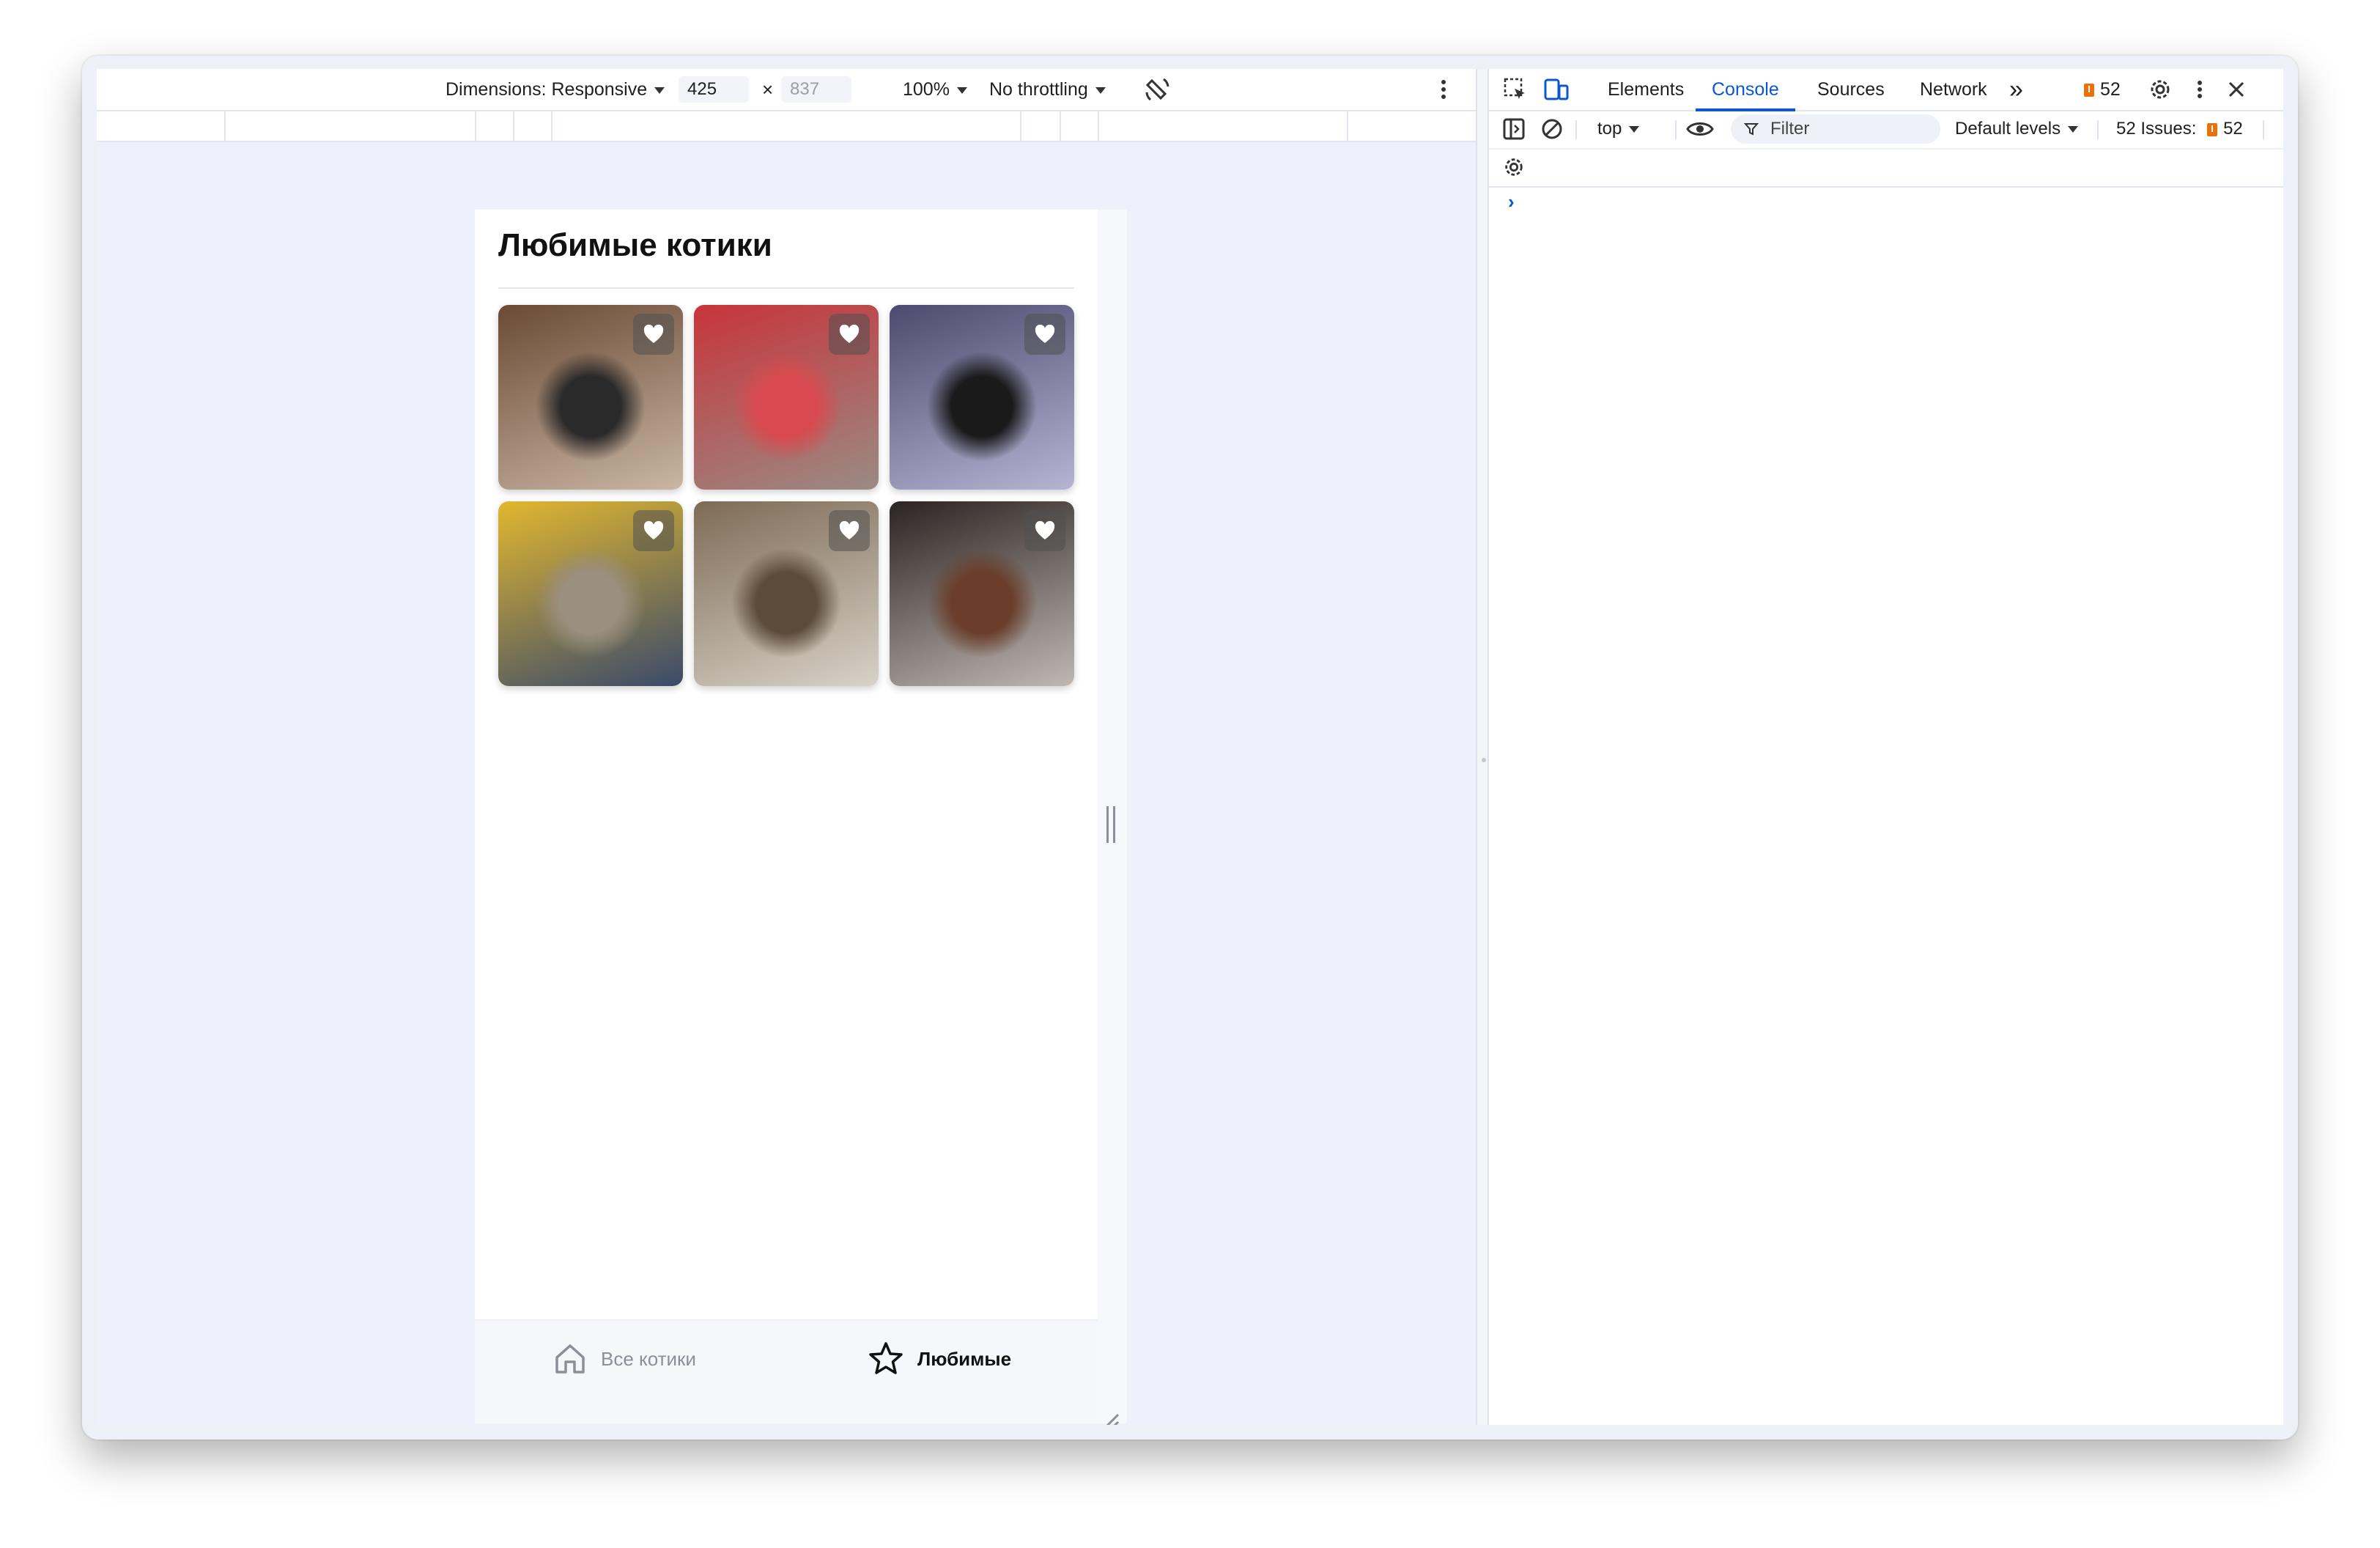 The image size is (2380, 1548). I want to click on settings-gear-icon, so click(2160, 89).